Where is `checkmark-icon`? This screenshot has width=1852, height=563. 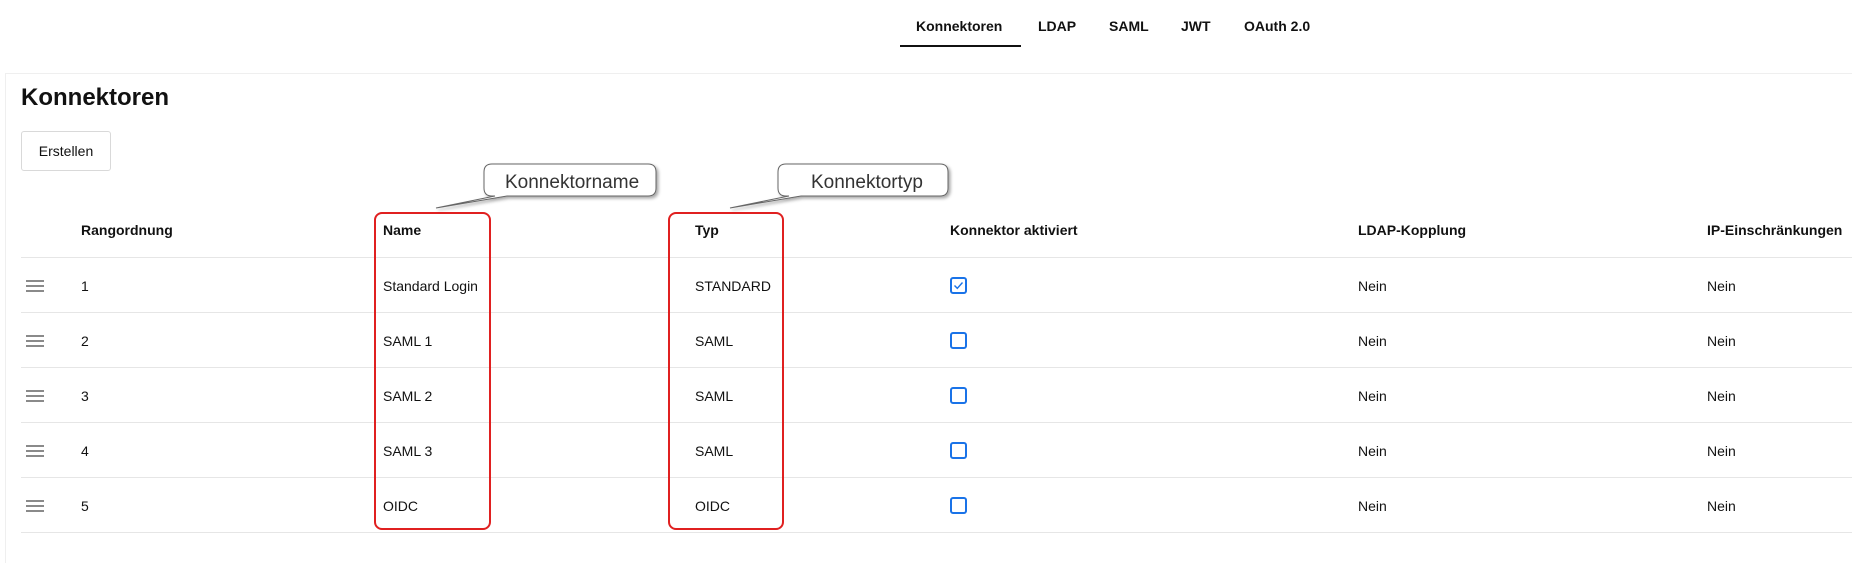
checkmark-icon is located at coordinates (959, 286).